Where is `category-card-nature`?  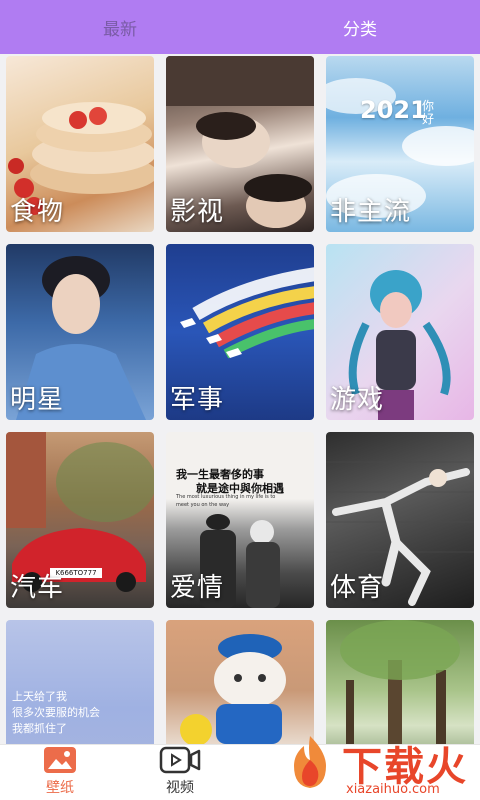
category-card-nature is located at coordinates (400, 682).